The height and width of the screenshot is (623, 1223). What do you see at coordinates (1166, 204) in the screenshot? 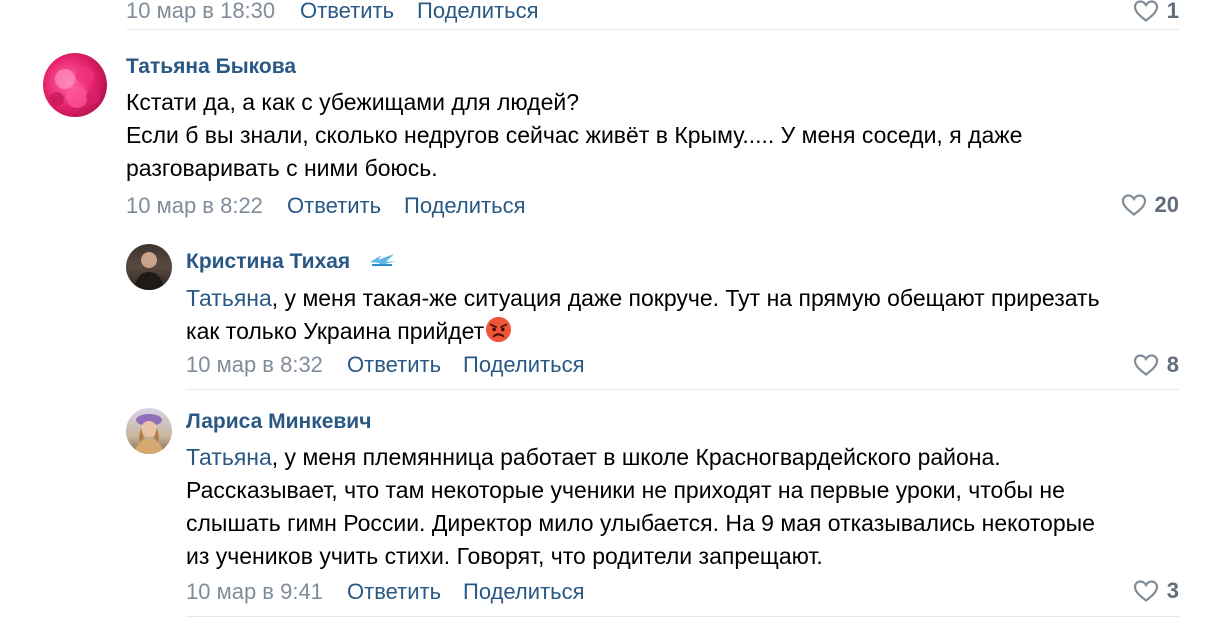
I see `like-count: 20` at bounding box center [1166, 204].